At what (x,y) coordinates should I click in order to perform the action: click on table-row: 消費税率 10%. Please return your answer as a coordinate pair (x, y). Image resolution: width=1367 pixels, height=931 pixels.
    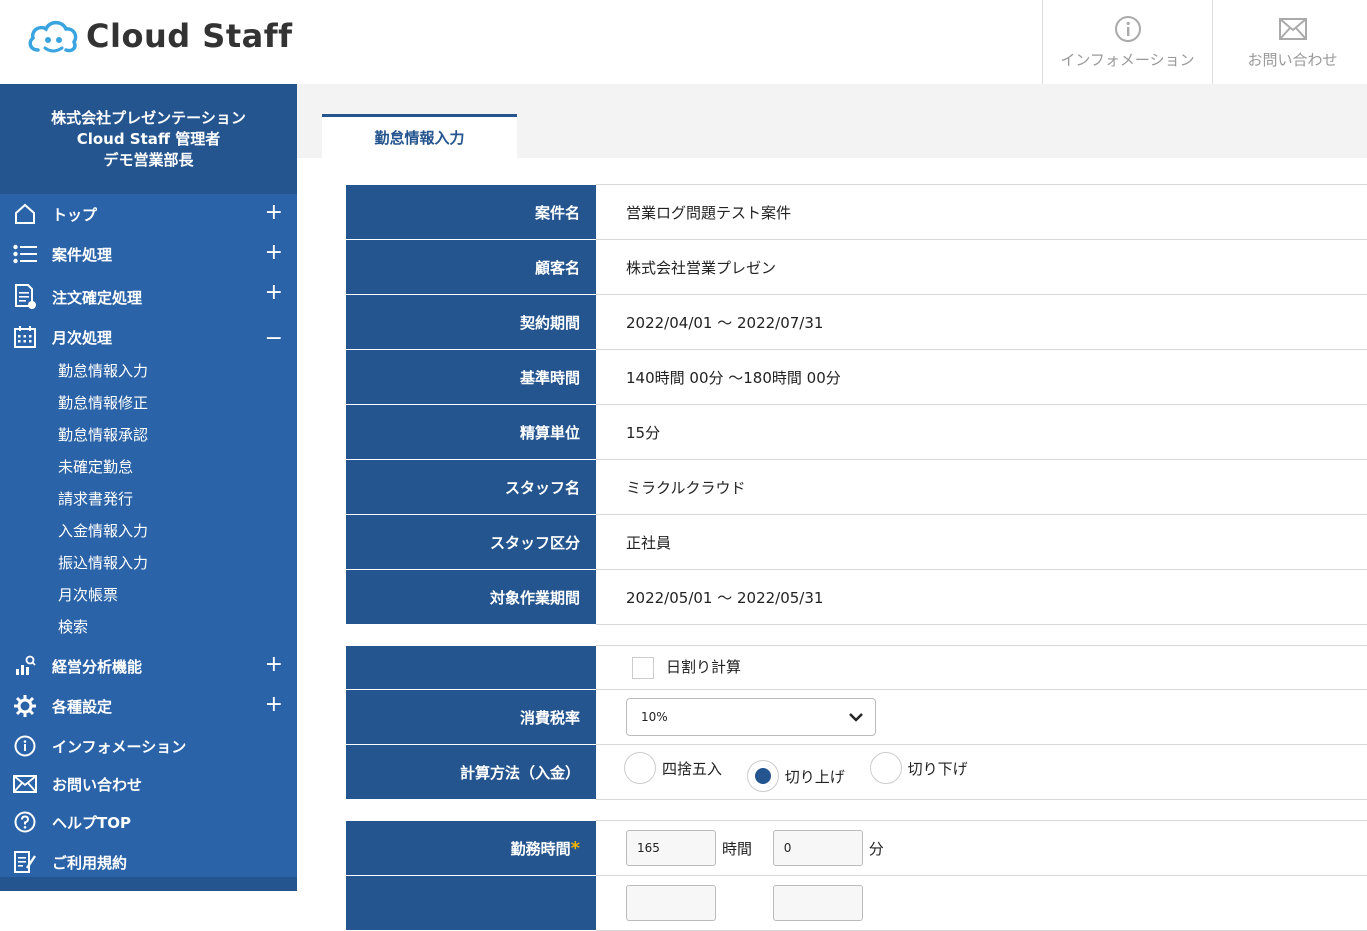
    Looking at the image, I should click on (856, 717).